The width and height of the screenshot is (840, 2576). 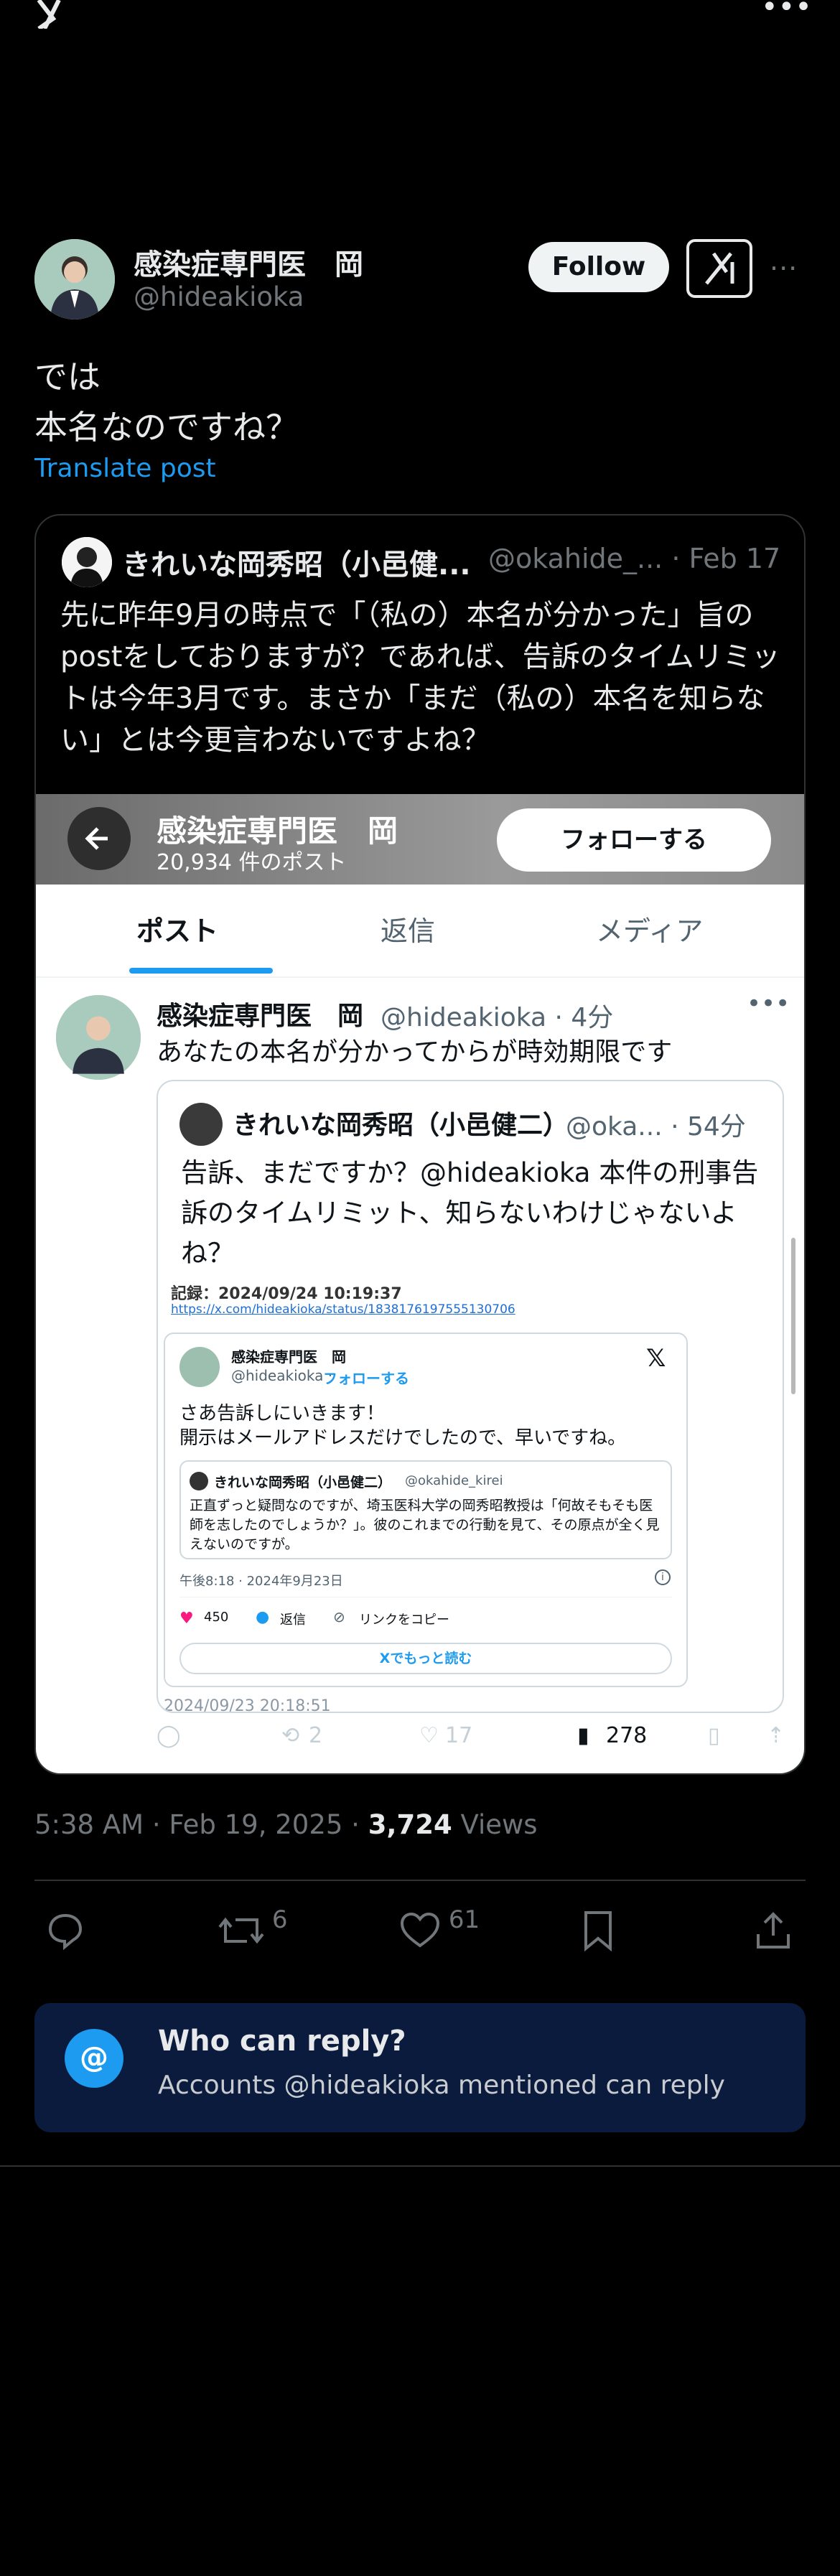 What do you see at coordinates (401, 1125) in the screenshot?
I see `screenshot-inner-author: きれいな岡秀昭（小邑健二）` at bounding box center [401, 1125].